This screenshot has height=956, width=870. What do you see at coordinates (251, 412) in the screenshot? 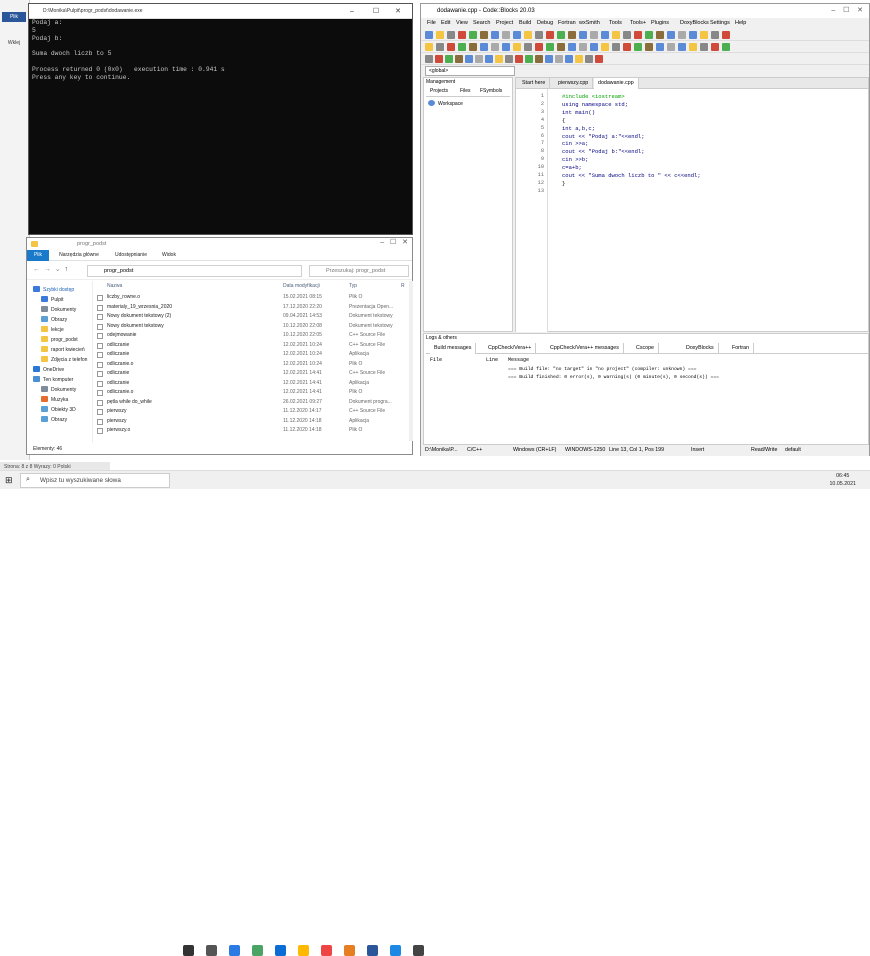
I see `file-row: pierwszy 11.12.2020 14:17 C++ Source File` at bounding box center [251, 412].